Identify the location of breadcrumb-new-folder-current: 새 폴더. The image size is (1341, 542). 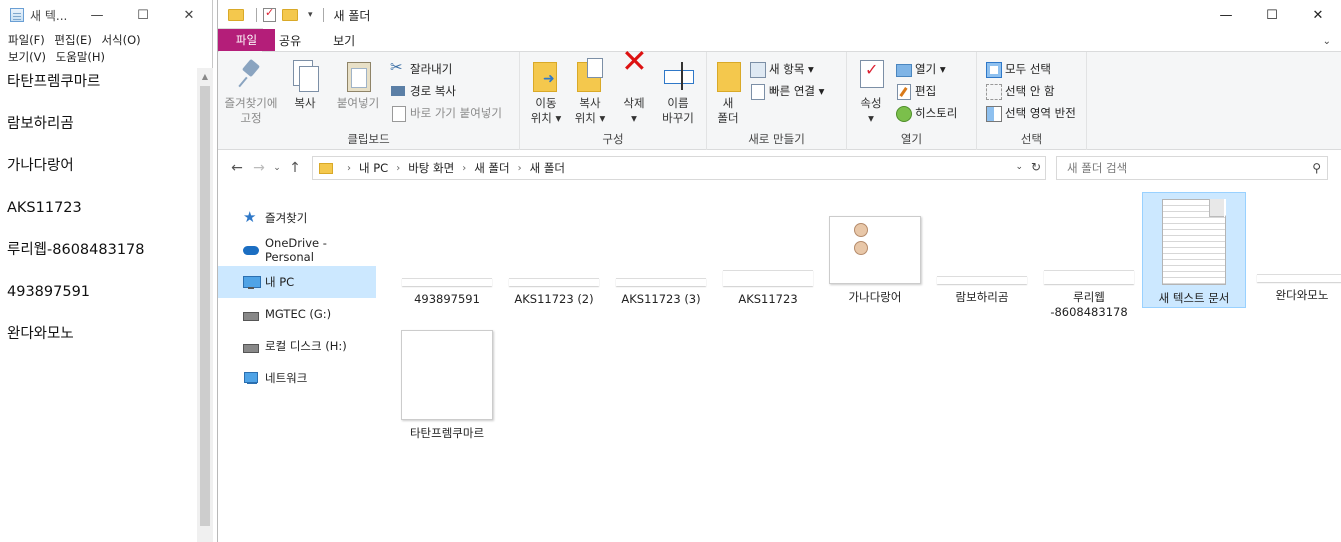
(547, 168).